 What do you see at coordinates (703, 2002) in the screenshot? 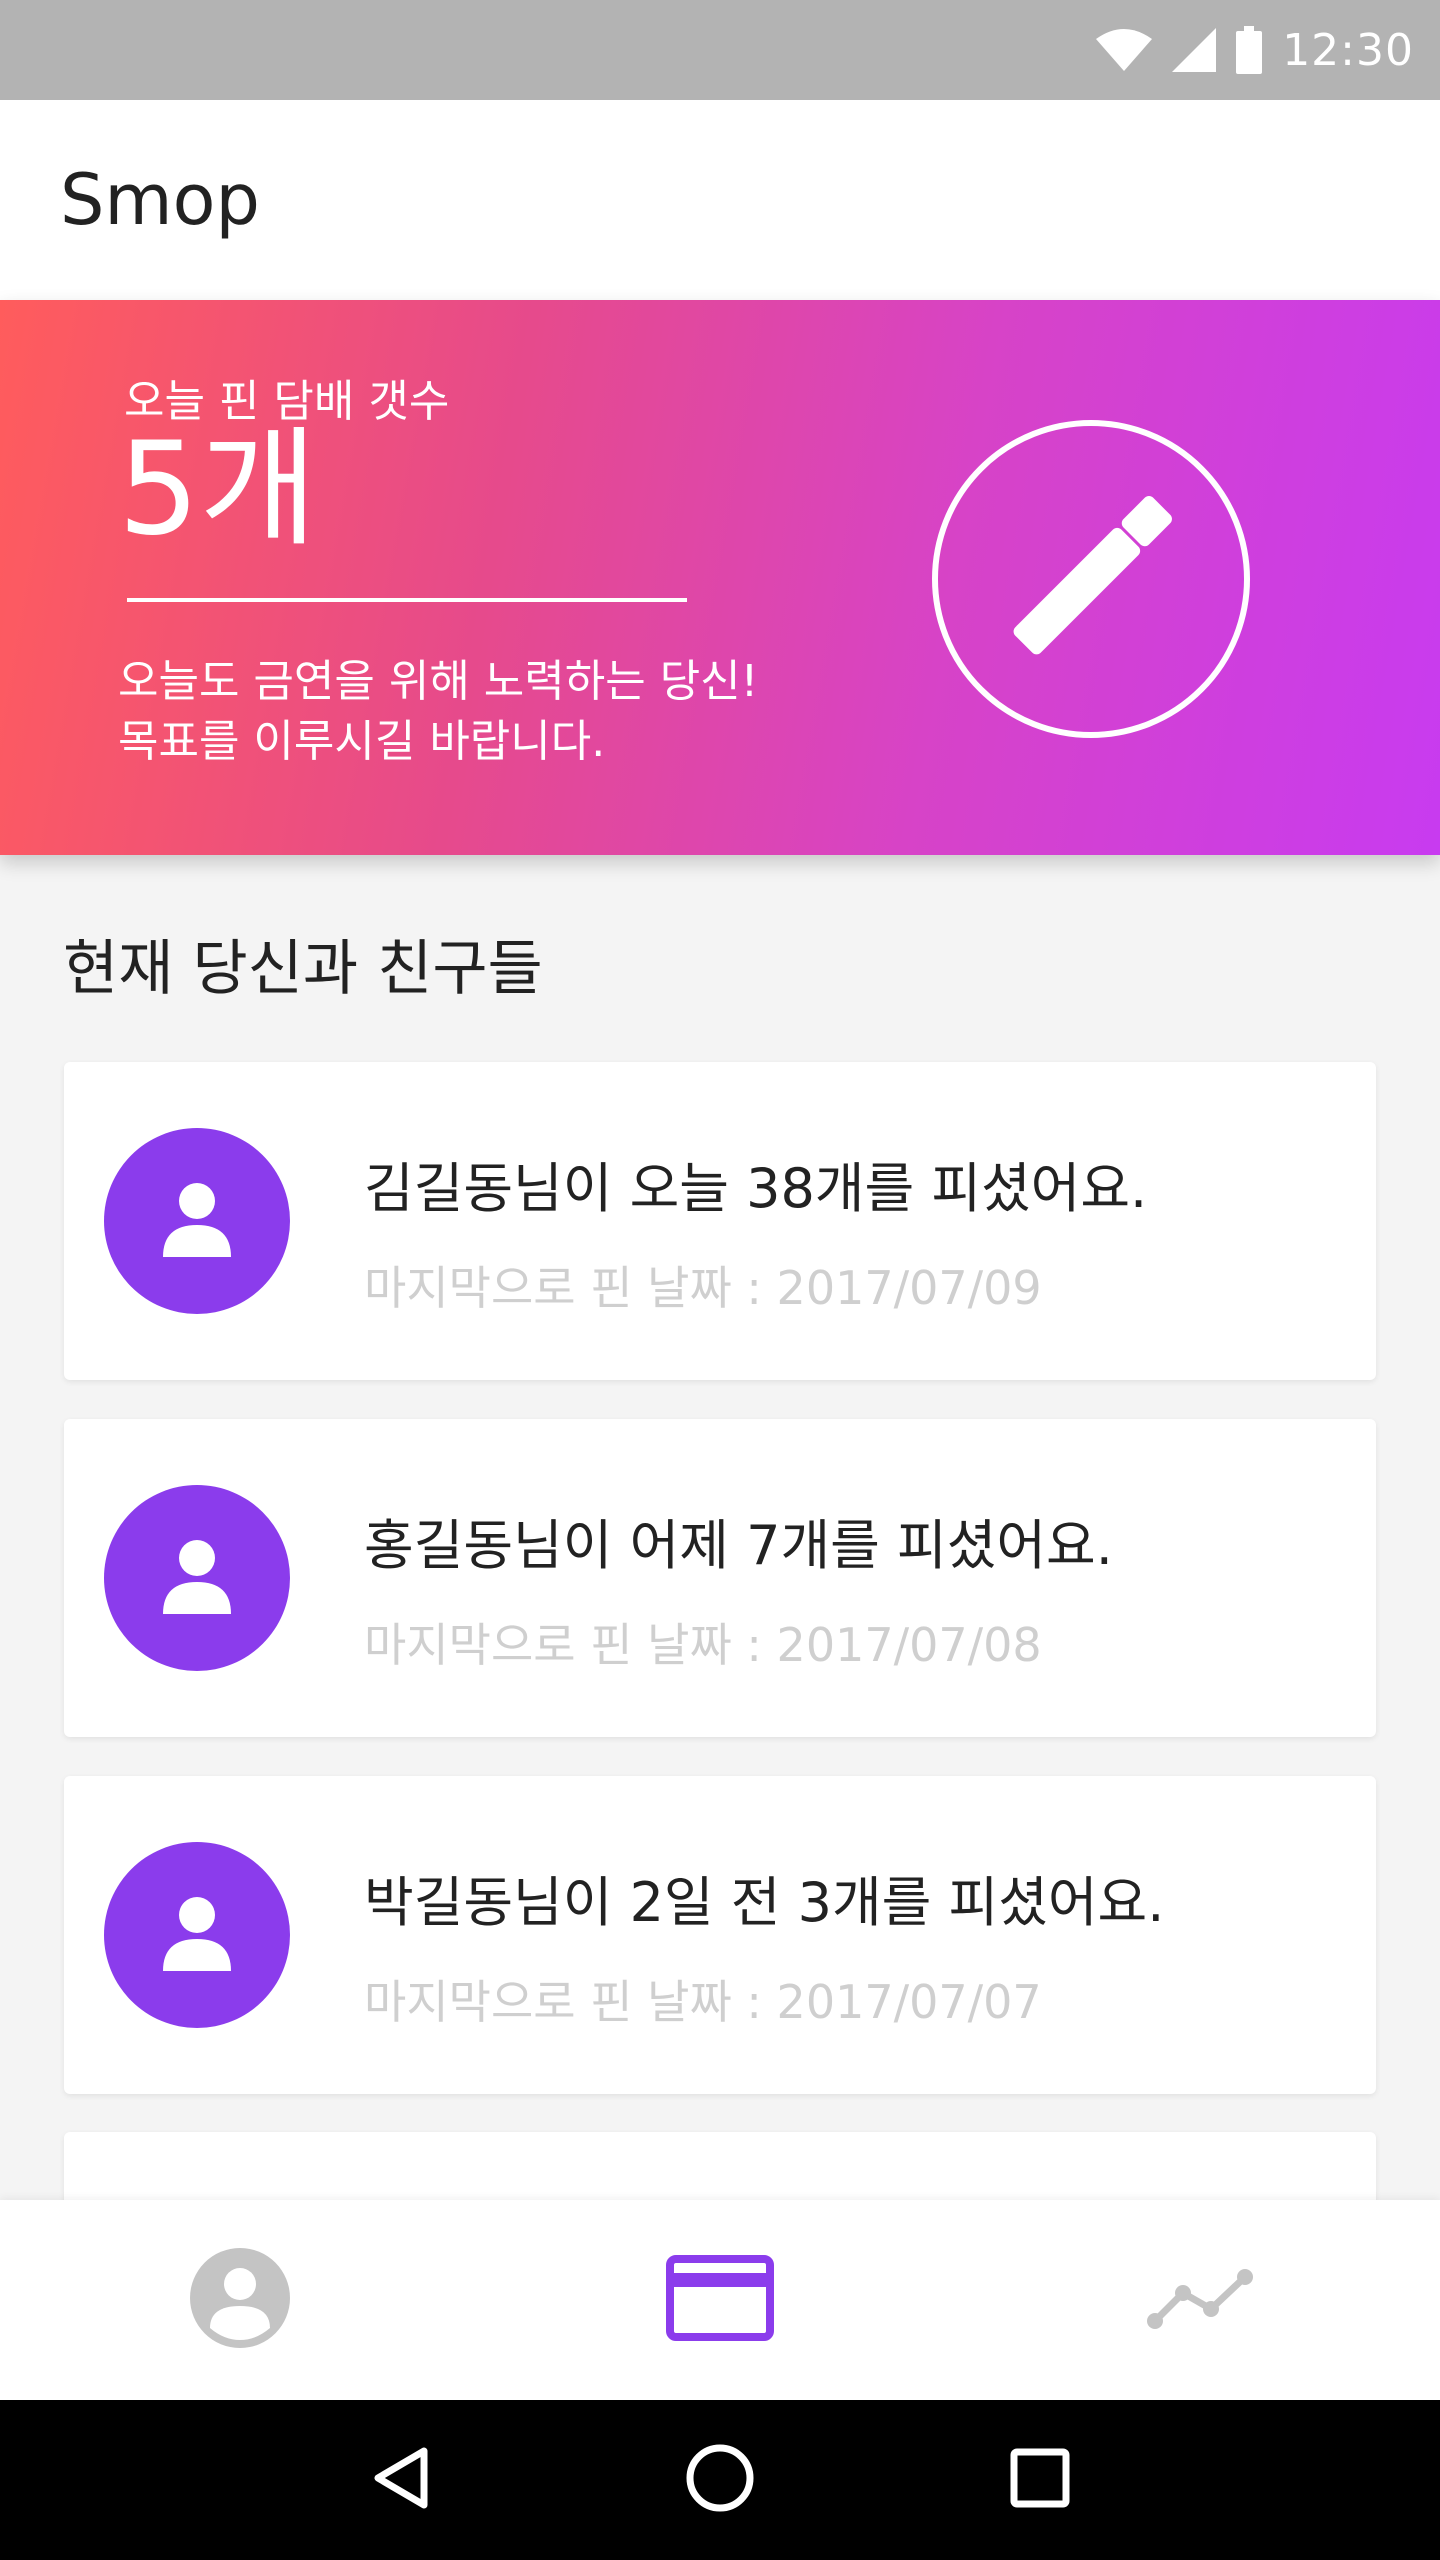
I see `friend-card-subtitle: 마지막으로 핀 날짜 : 2017/07/07` at bounding box center [703, 2002].